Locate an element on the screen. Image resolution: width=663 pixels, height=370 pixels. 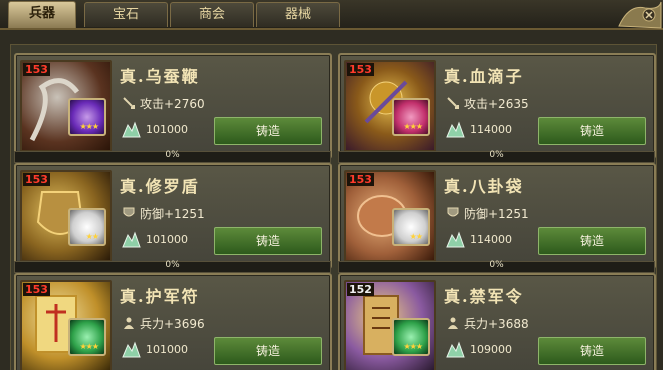
item-card: 153 ★★ 真.八卦袋 防御+1251 114000 铸造 is located at coordinates (497, 216).